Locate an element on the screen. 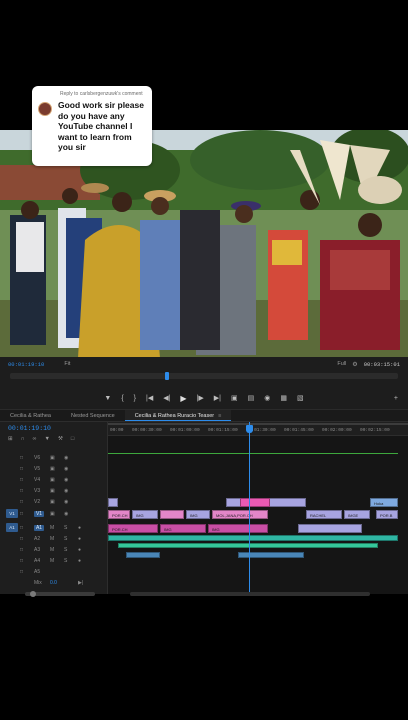  source-patch-v1: V1 is located at coordinates (12, 513).